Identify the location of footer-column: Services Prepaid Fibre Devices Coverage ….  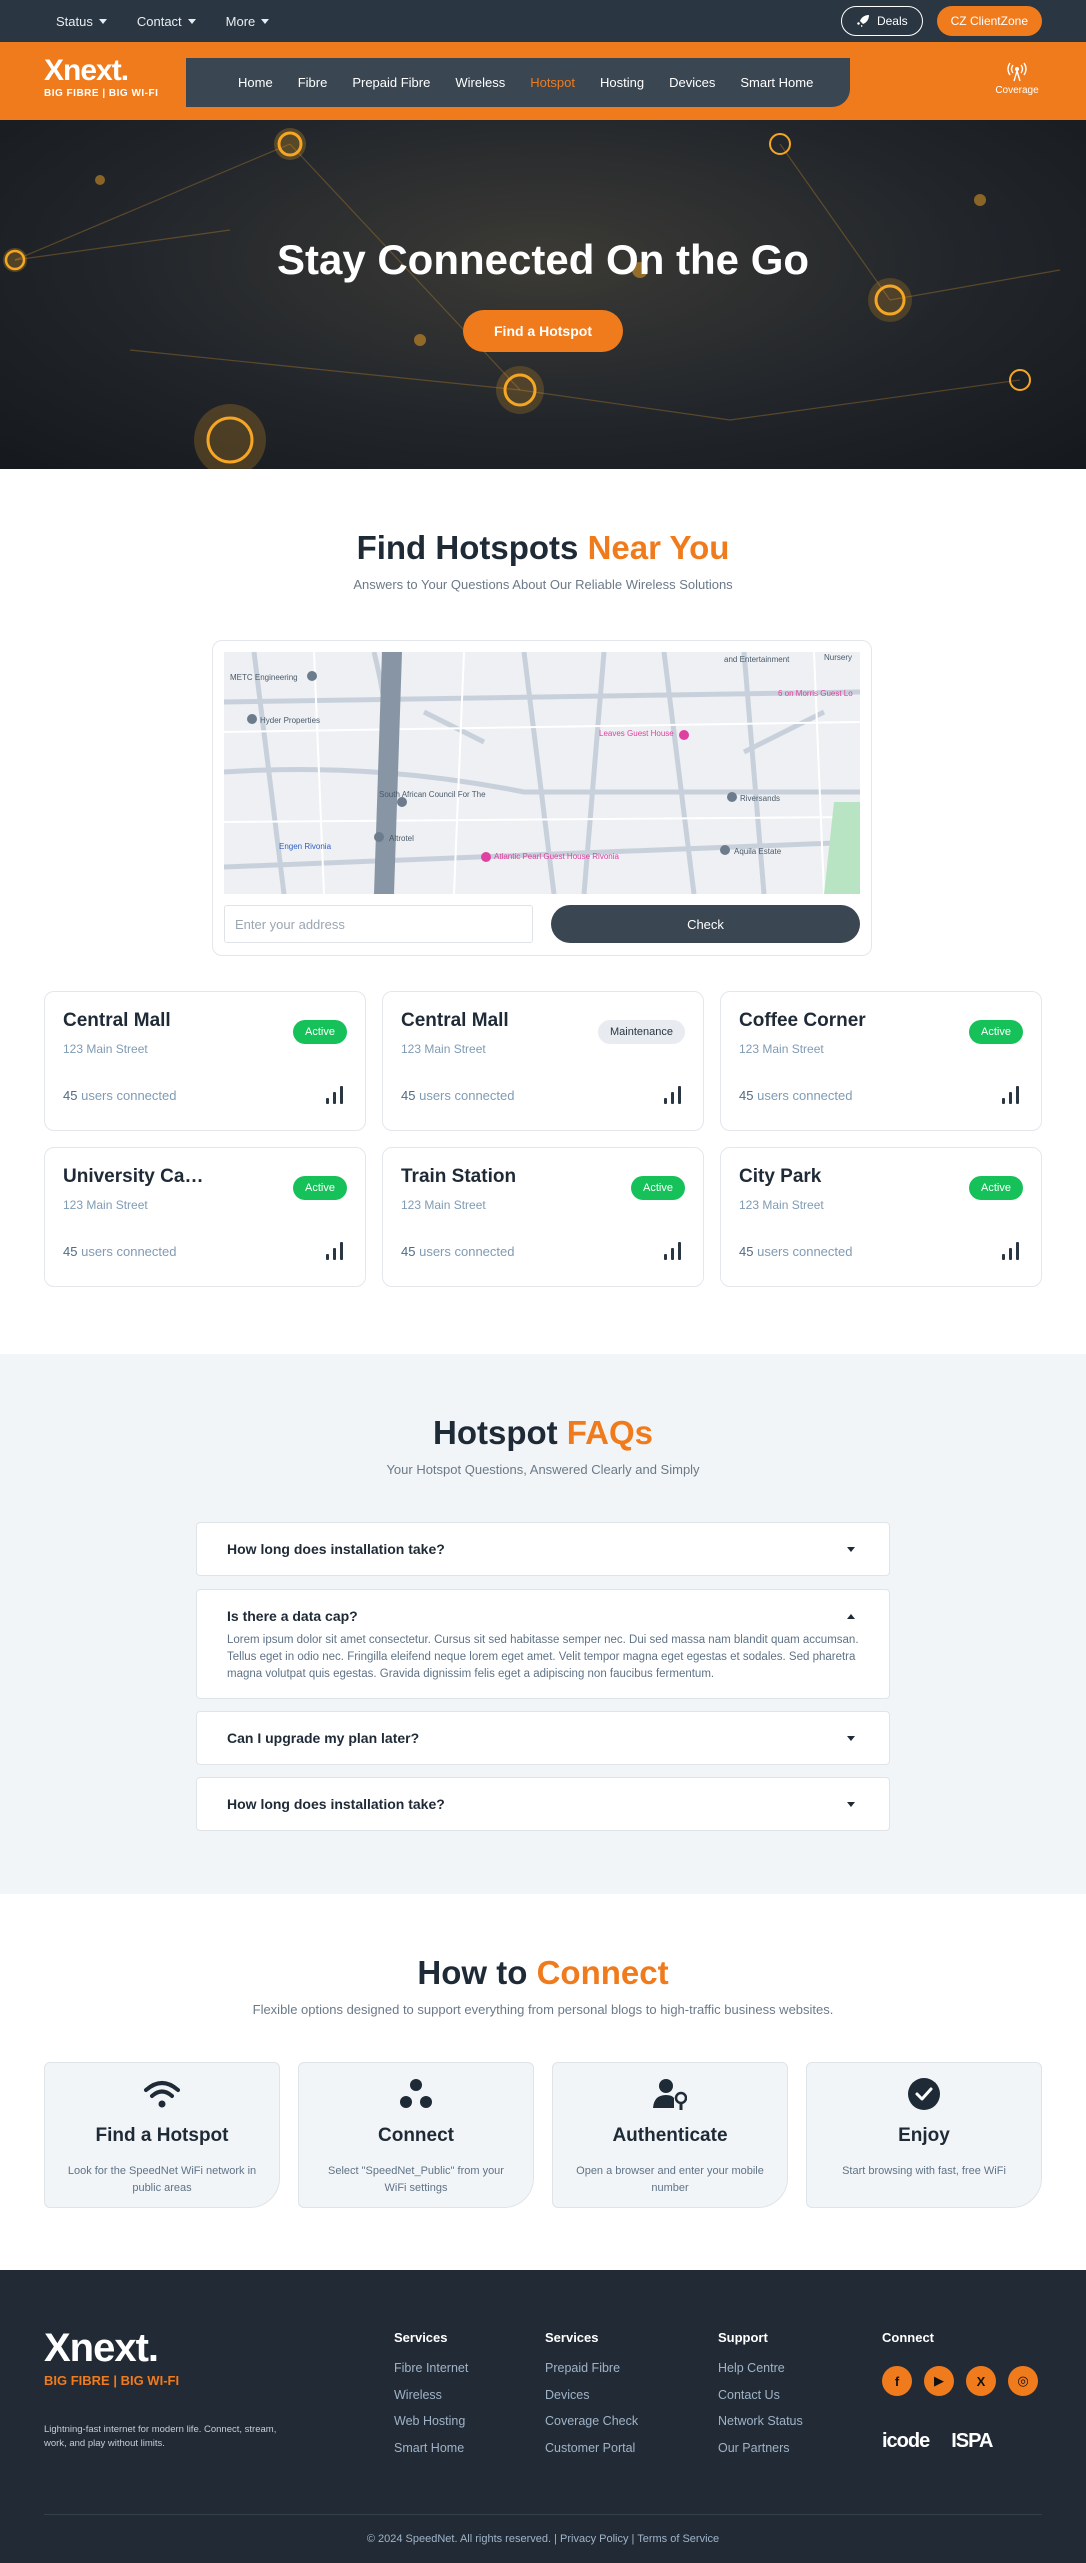
(591, 2395).